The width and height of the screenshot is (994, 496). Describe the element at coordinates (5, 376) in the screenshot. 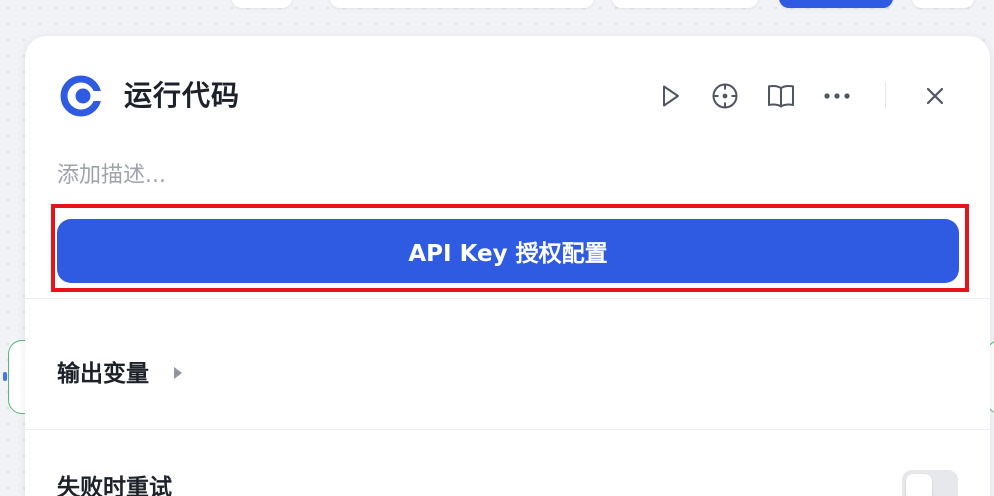

I see `node-connection-port` at that location.